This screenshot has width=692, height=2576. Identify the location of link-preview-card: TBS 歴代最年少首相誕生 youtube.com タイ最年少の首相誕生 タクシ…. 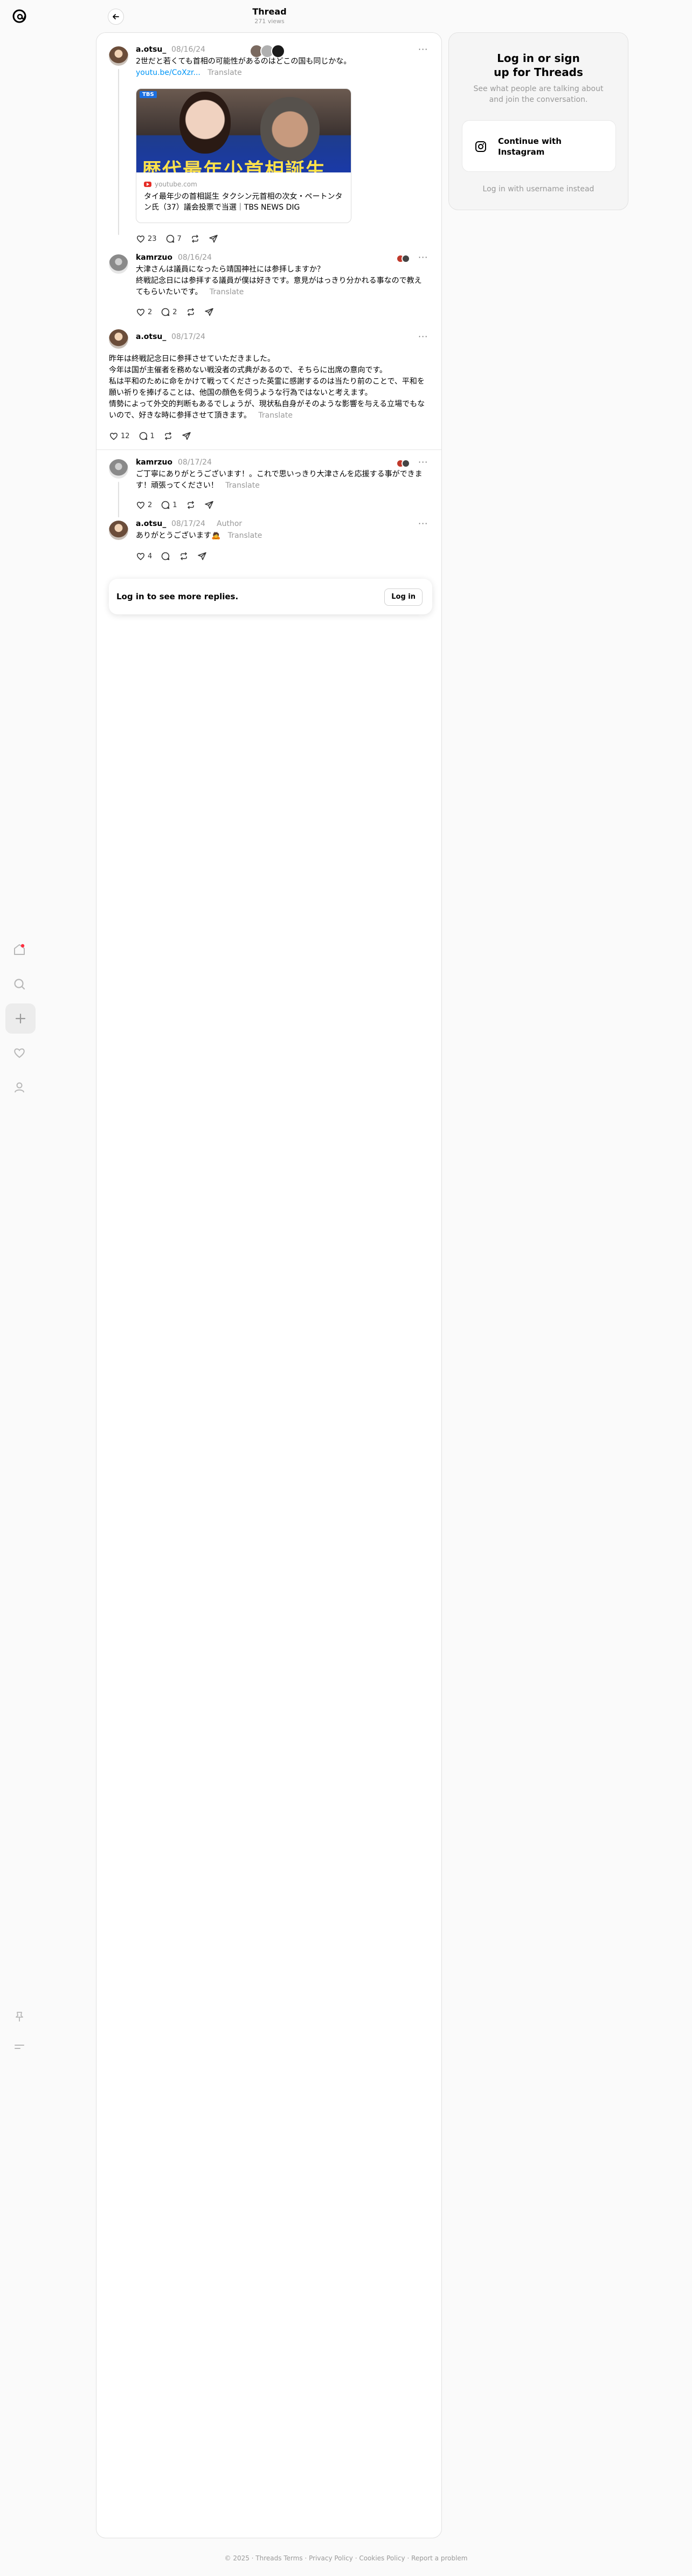
(243, 155).